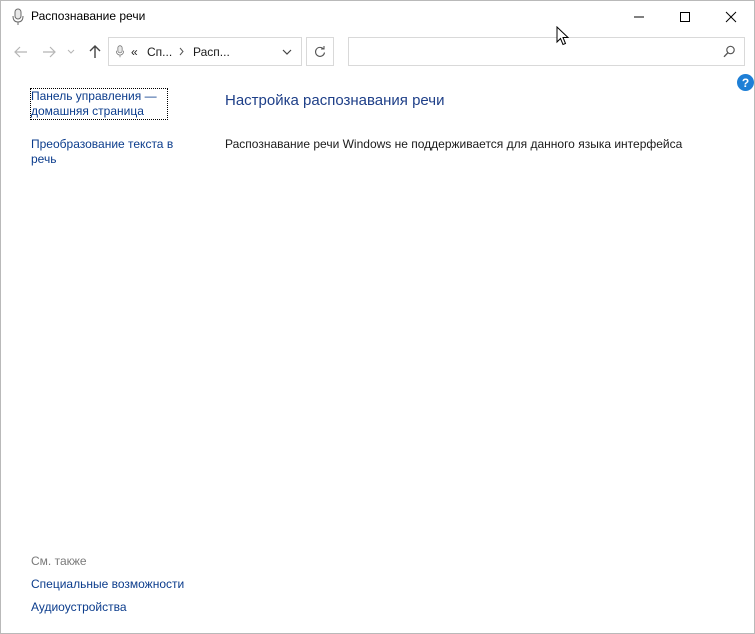 The width and height of the screenshot is (755, 634). Describe the element at coordinates (79, 607) in the screenshot. I see `audio-devices-link: Аудиоустройства` at that location.